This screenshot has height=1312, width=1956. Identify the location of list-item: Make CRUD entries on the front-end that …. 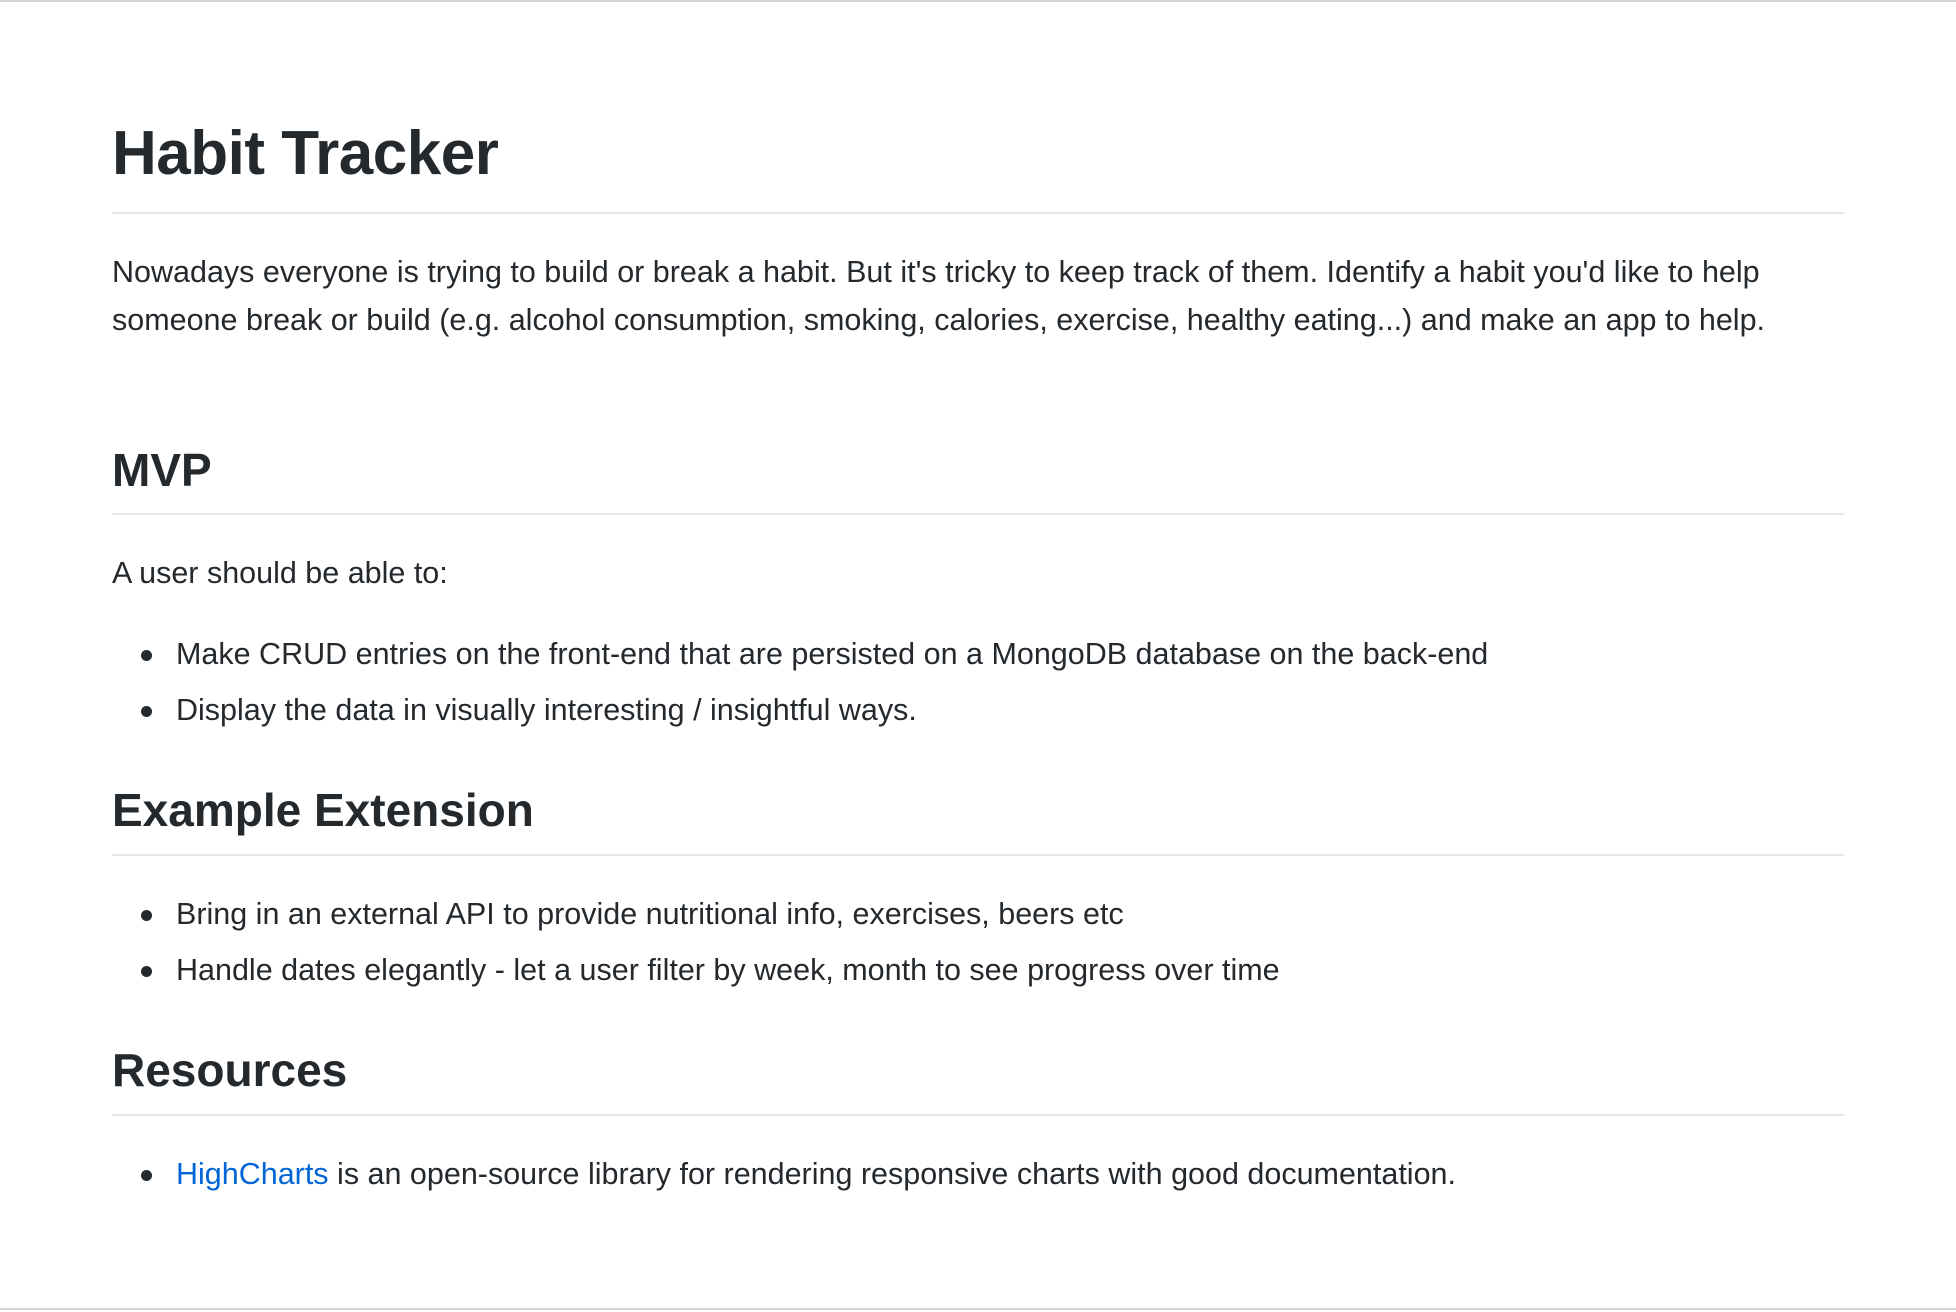
(978, 658).